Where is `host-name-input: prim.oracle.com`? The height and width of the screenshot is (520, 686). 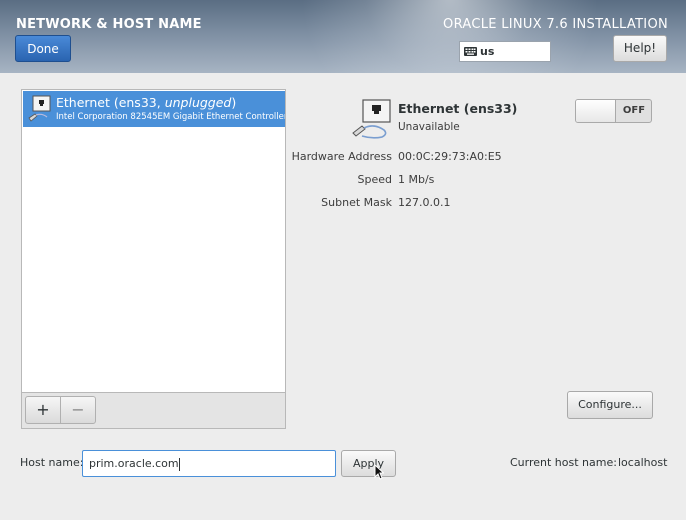 host-name-input: prim.oracle.com is located at coordinates (209, 463).